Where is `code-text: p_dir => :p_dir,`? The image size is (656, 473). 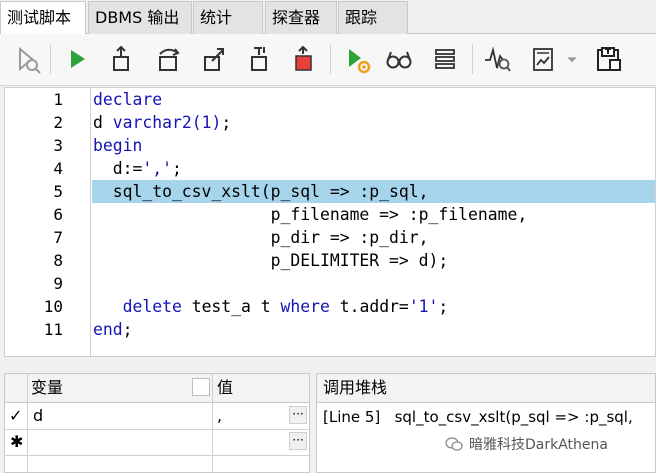
code-text: p_dir => :p_dir, is located at coordinates (261, 237).